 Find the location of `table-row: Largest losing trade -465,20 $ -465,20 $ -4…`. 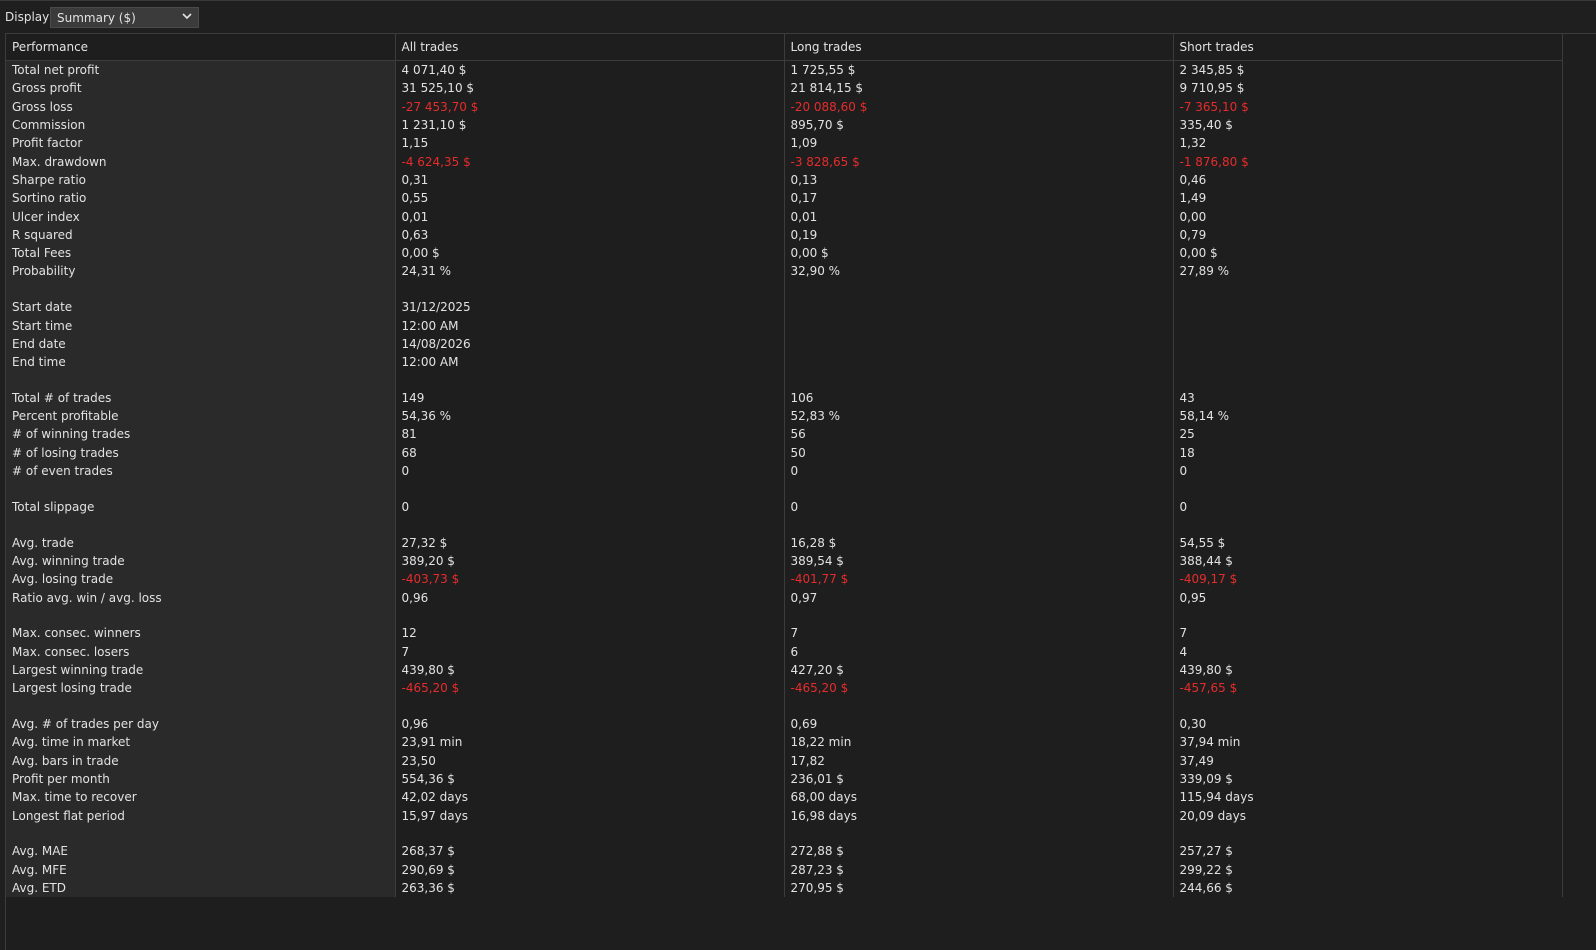

table-row: Largest losing trade -465,20 $ -465,20 $ -4… is located at coordinates (784, 688).